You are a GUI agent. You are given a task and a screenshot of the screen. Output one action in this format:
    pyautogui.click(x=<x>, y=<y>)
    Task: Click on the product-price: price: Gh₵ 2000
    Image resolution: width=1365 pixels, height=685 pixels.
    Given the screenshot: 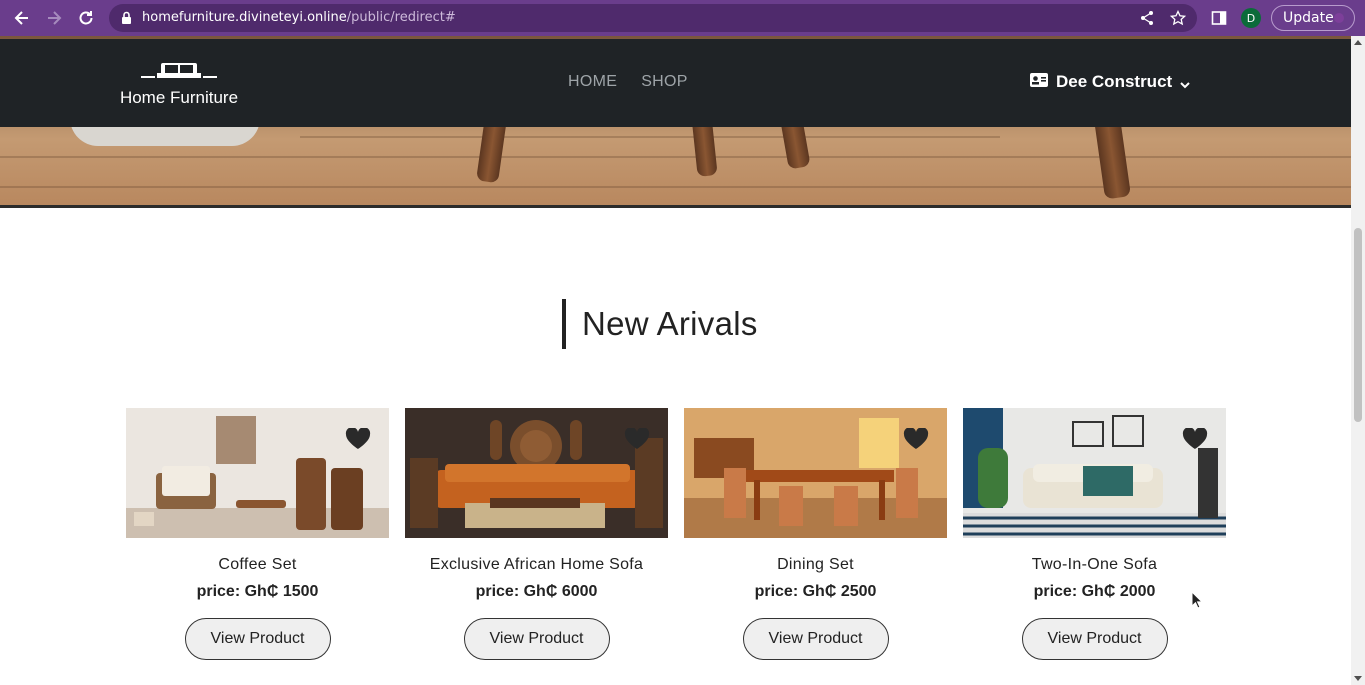 What is the action you would take?
    pyautogui.click(x=1094, y=591)
    